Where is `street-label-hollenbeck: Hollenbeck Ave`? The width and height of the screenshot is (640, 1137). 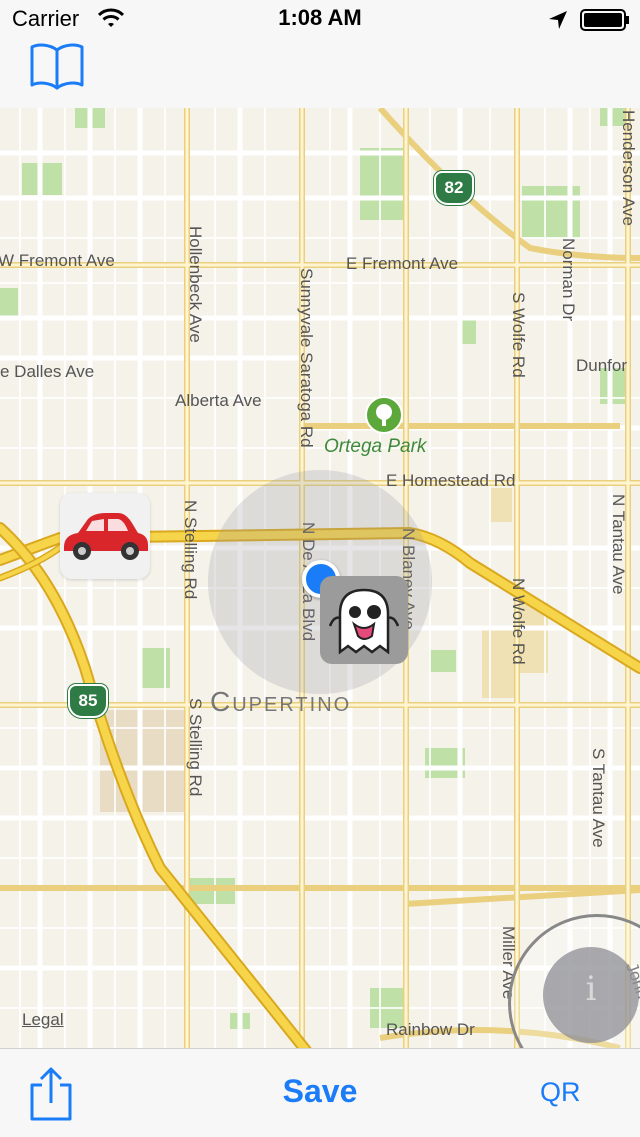 street-label-hollenbeck: Hollenbeck Ave is located at coordinates (195, 284).